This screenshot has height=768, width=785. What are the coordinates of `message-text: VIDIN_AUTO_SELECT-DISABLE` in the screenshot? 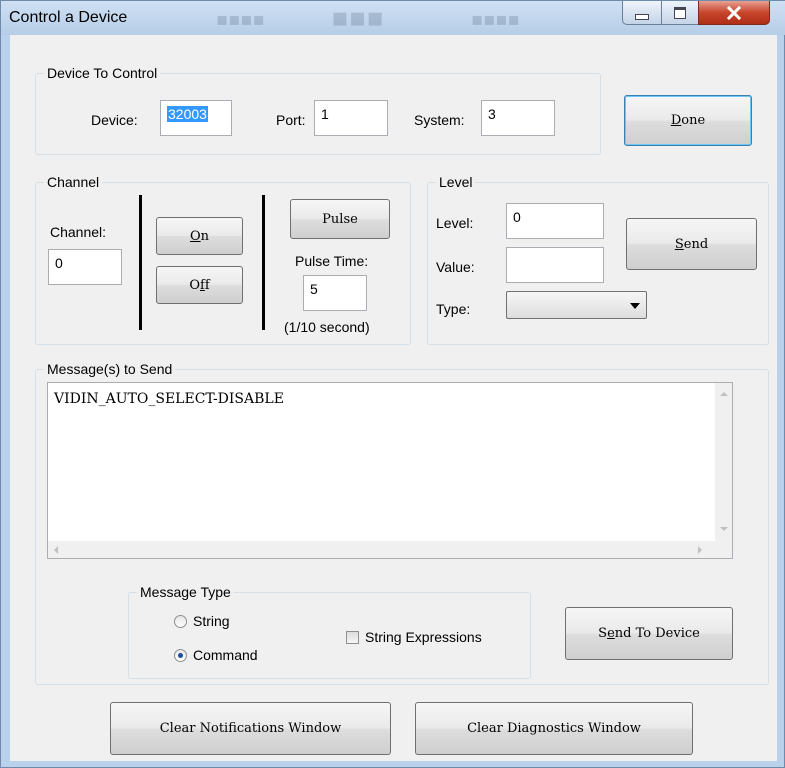 It's located at (169, 399).